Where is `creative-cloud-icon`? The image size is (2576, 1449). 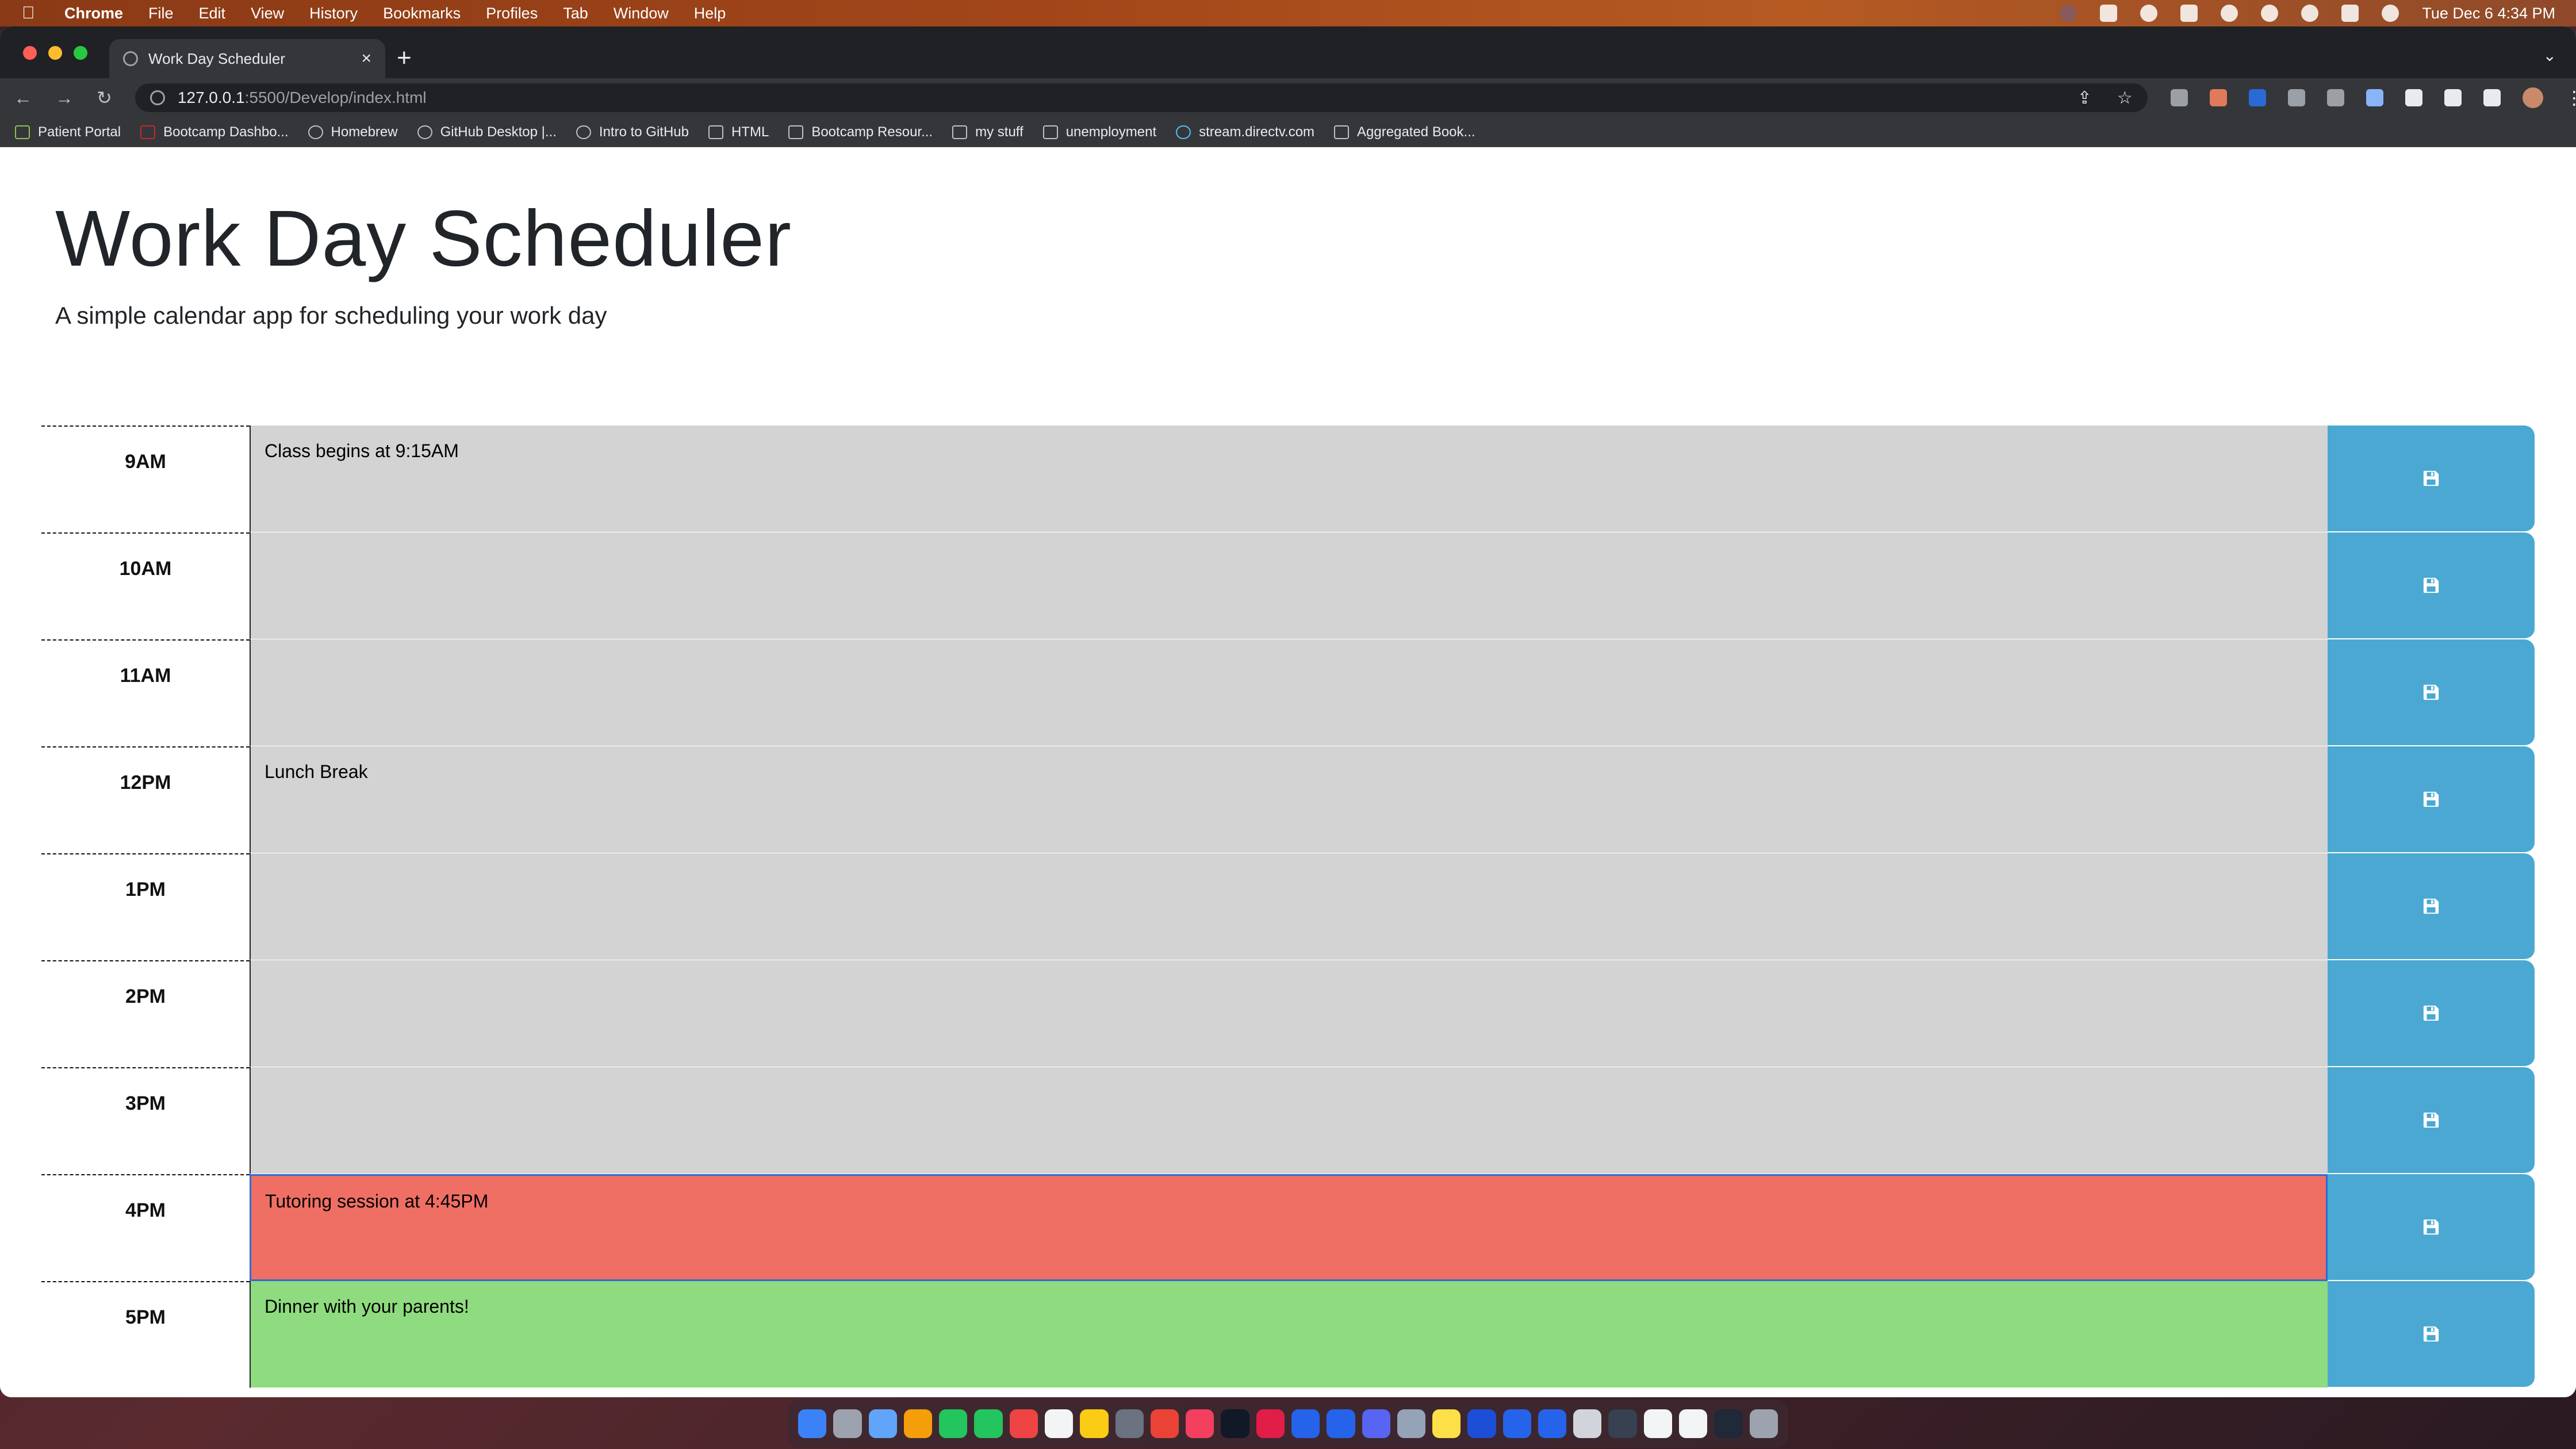 creative-cloud-icon is located at coordinates (2149, 13).